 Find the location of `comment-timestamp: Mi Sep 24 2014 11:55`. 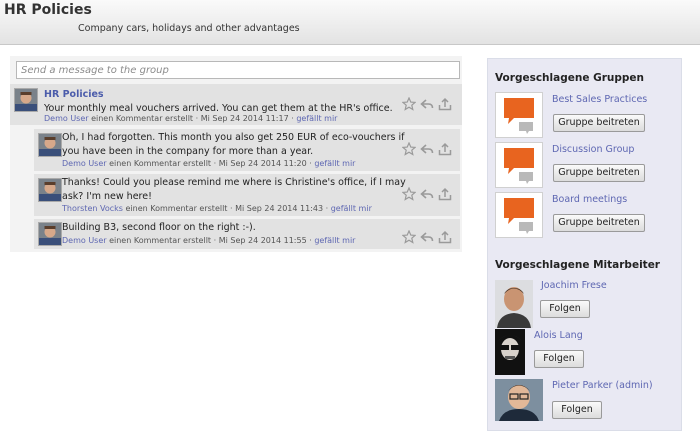

comment-timestamp: Mi Sep 24 2014 11:55 is located at coordinates (262, 240).